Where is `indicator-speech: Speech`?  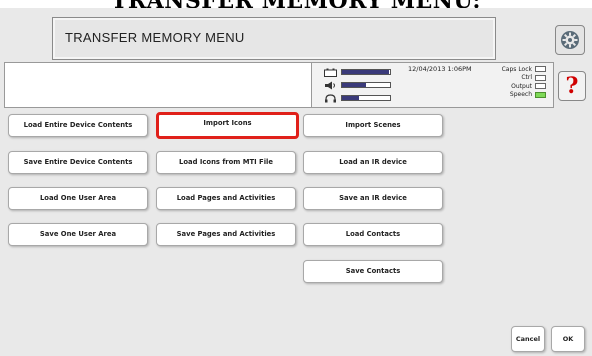 indicator-speech: Speech is located at coordinates (516, 95).